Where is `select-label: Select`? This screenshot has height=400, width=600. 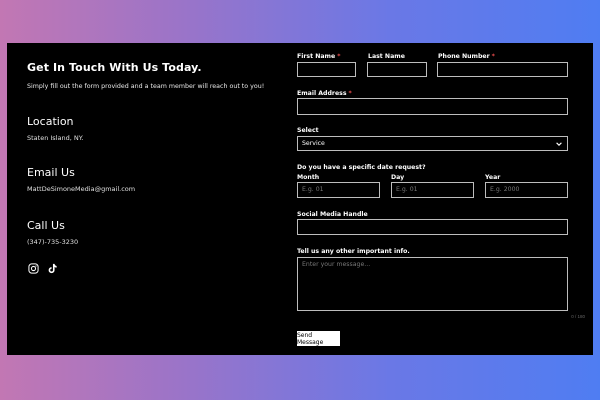 select-label: Select is located at coordinates (308, 130).